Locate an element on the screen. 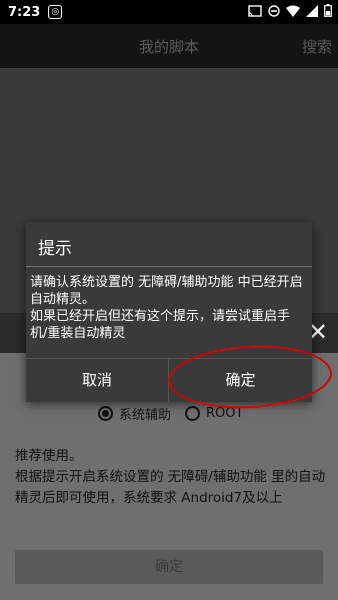 This screenshot has height=600, width=338. sheet-confirm-button: 确定 is located at coordinates (169, 567).